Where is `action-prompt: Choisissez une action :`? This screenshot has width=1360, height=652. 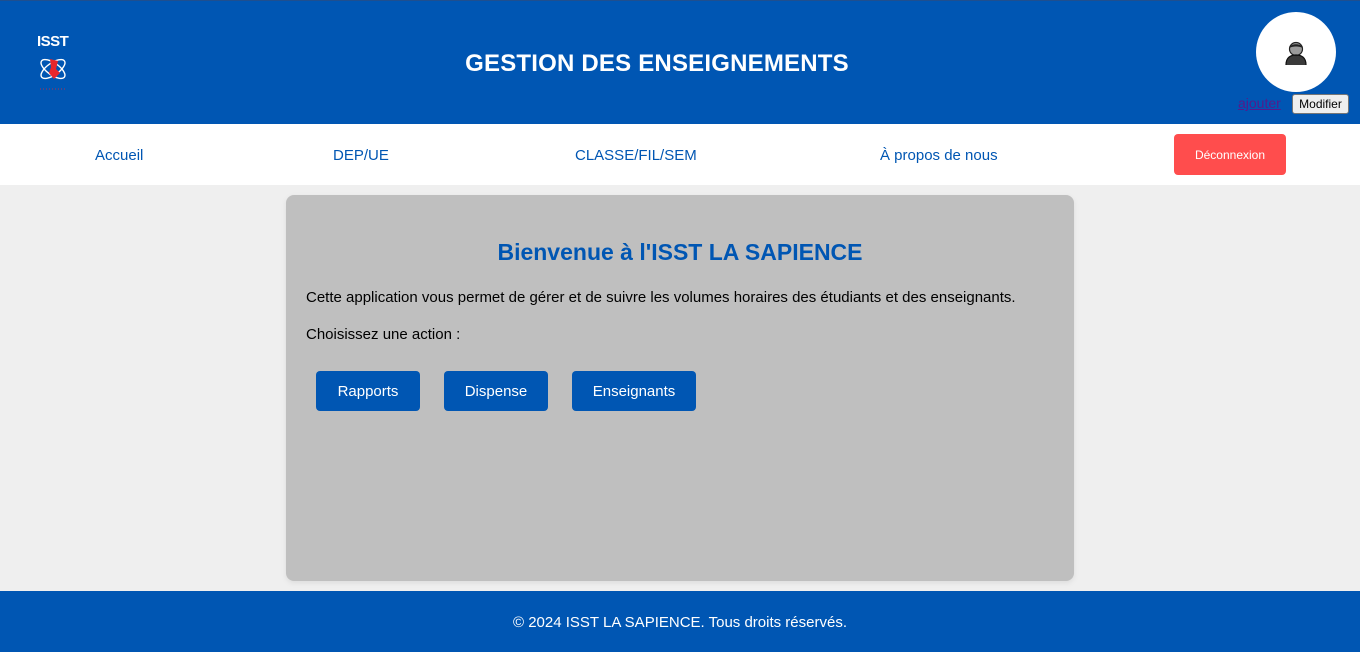
action-prompt: Choisissez une action : is located at coordinates (383, 334).